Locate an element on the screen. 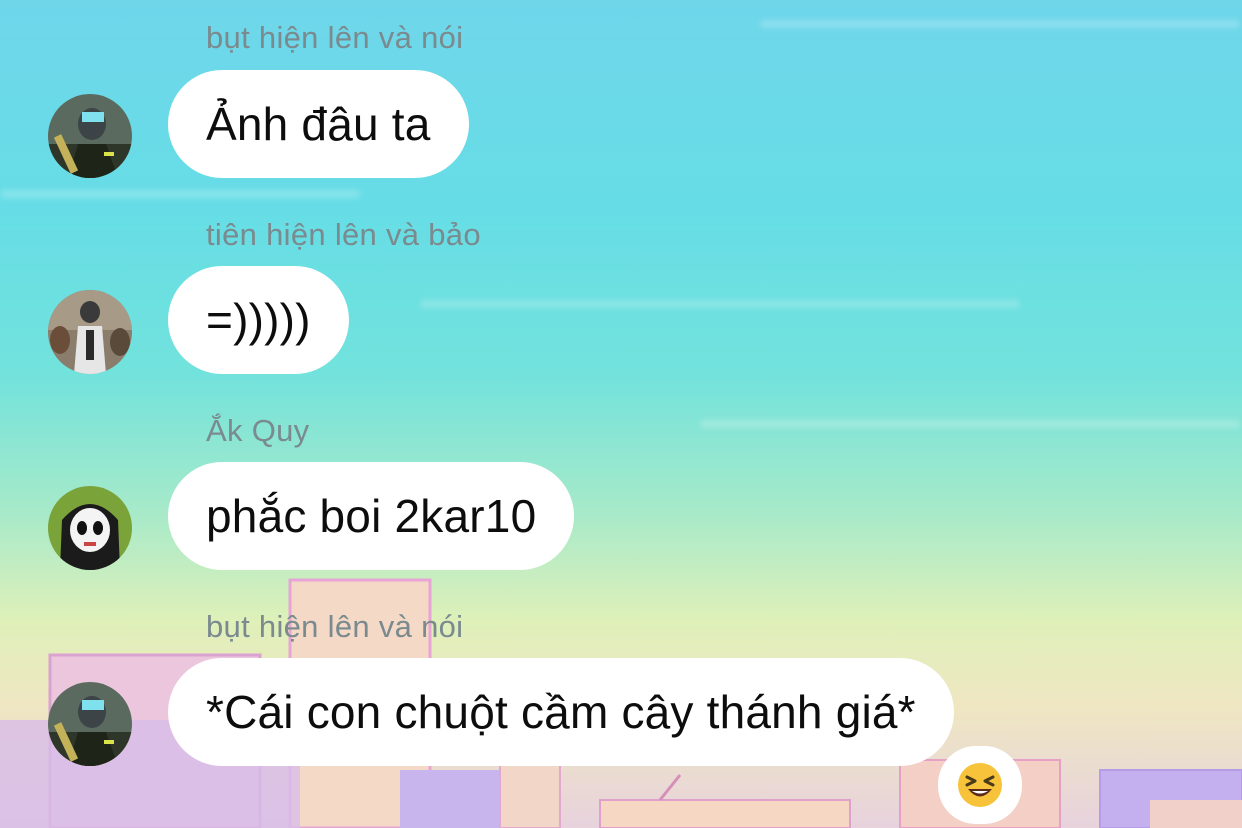  sender-name: tiên hiện lên và bảo is located at coordinates (343, 234).